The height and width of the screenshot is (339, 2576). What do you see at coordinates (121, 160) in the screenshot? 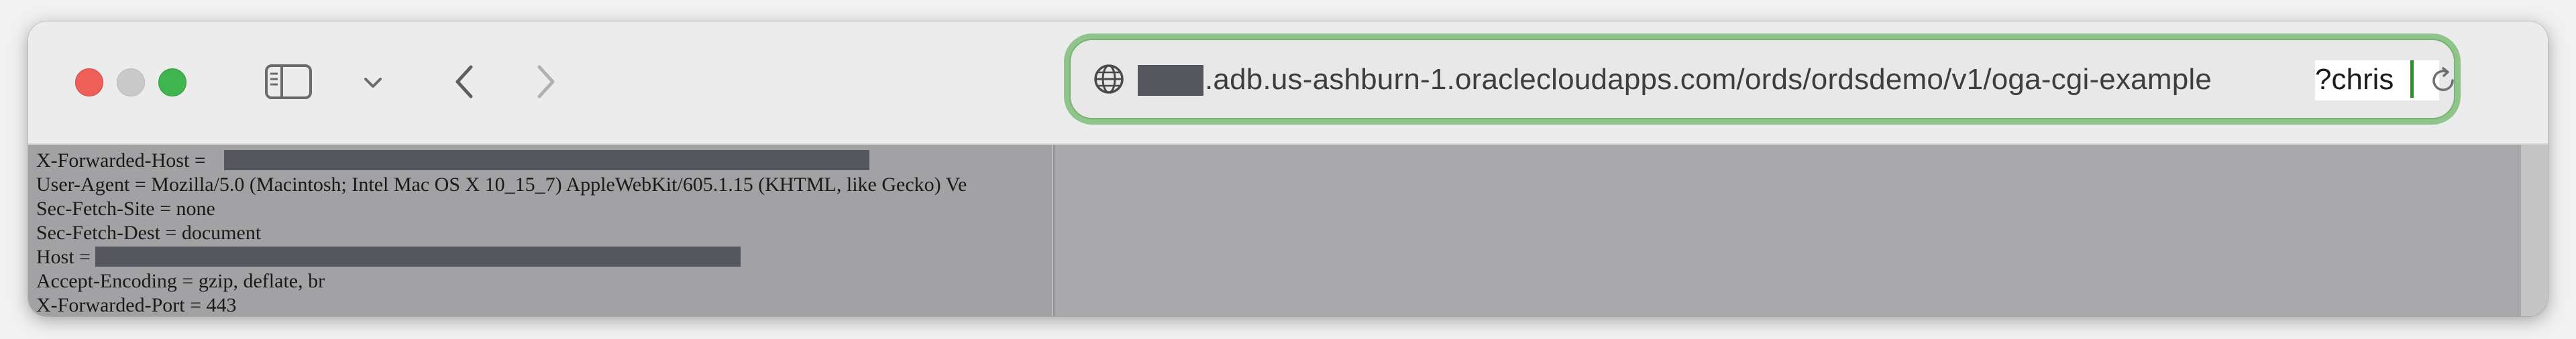
I see `header-line-x-forwarded-host: X-Forwarded-Host =` at bounding box center [121, 160].